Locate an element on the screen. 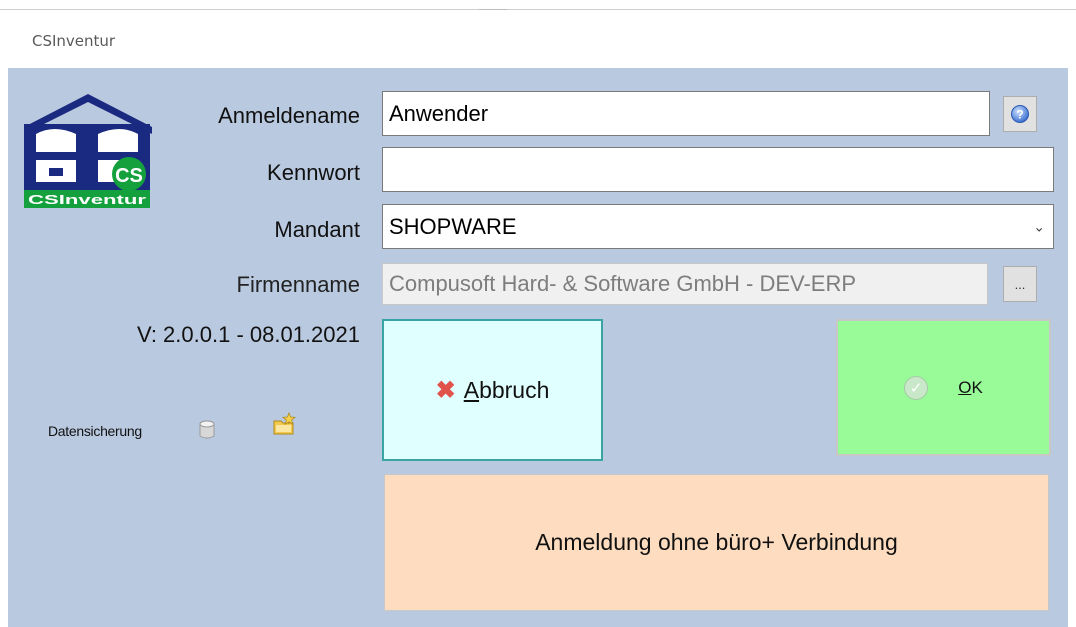 The image size is (1076, 627). username-input: Anwender is located at coordinates (686, 113).